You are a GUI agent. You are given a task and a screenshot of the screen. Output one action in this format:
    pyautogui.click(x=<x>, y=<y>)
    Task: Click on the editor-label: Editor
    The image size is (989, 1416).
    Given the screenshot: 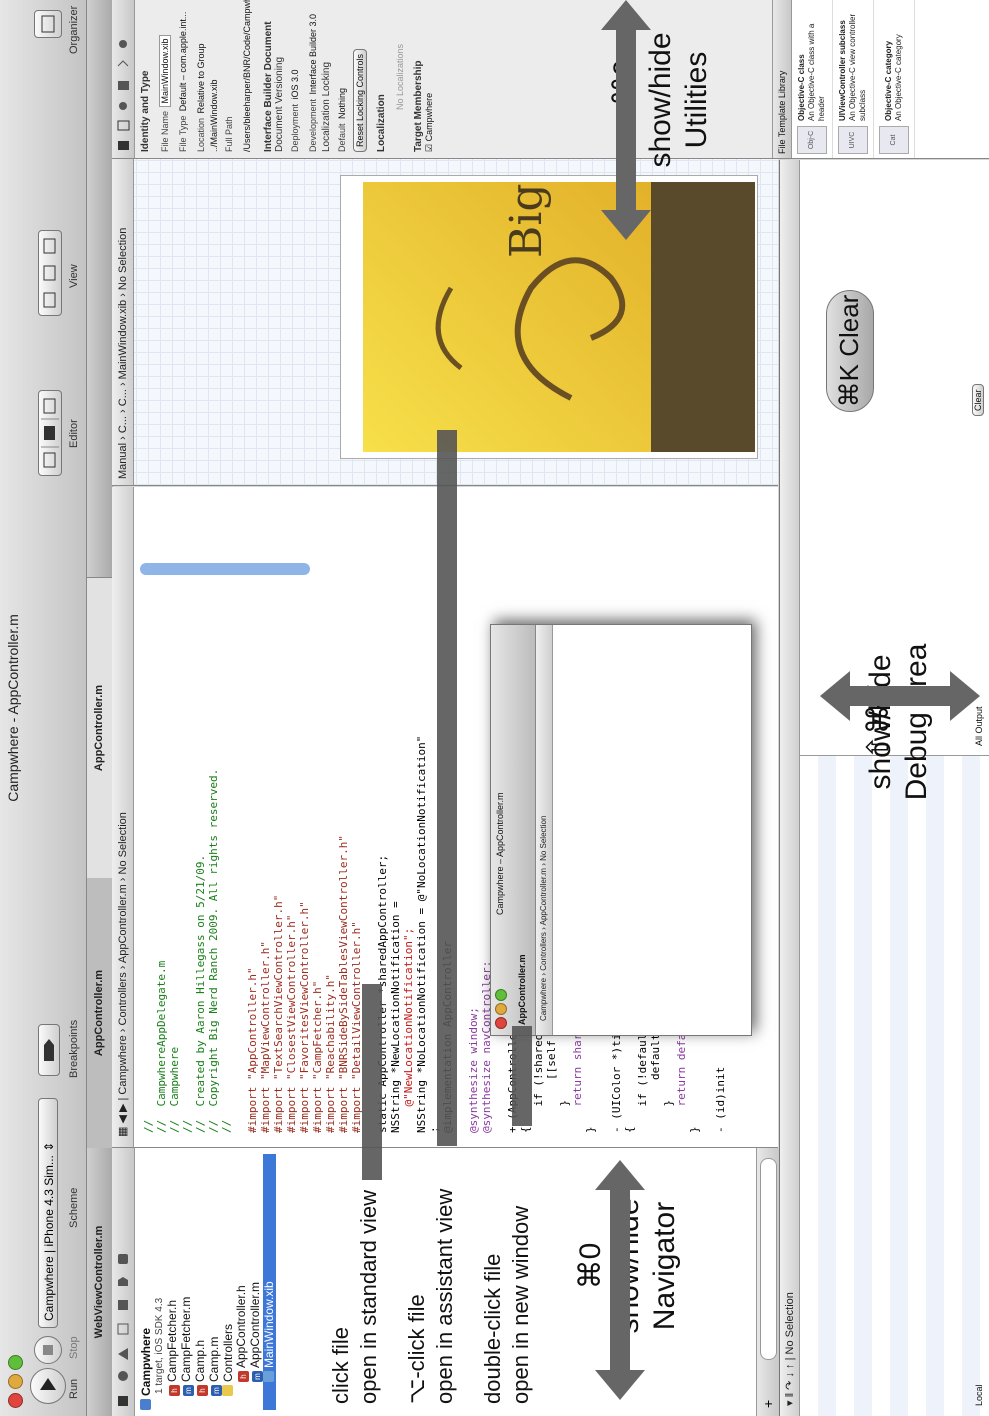 What is the action you would take?
    pyautogui.click(x=74, y=433)
    